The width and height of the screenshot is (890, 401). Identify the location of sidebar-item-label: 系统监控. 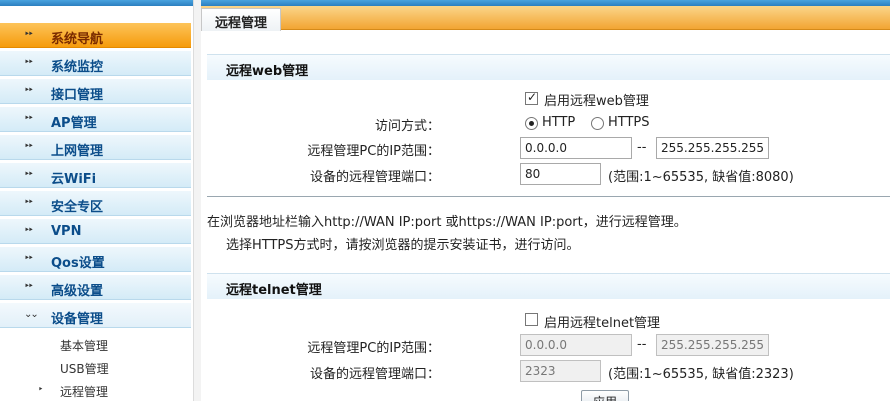
(77, 67).